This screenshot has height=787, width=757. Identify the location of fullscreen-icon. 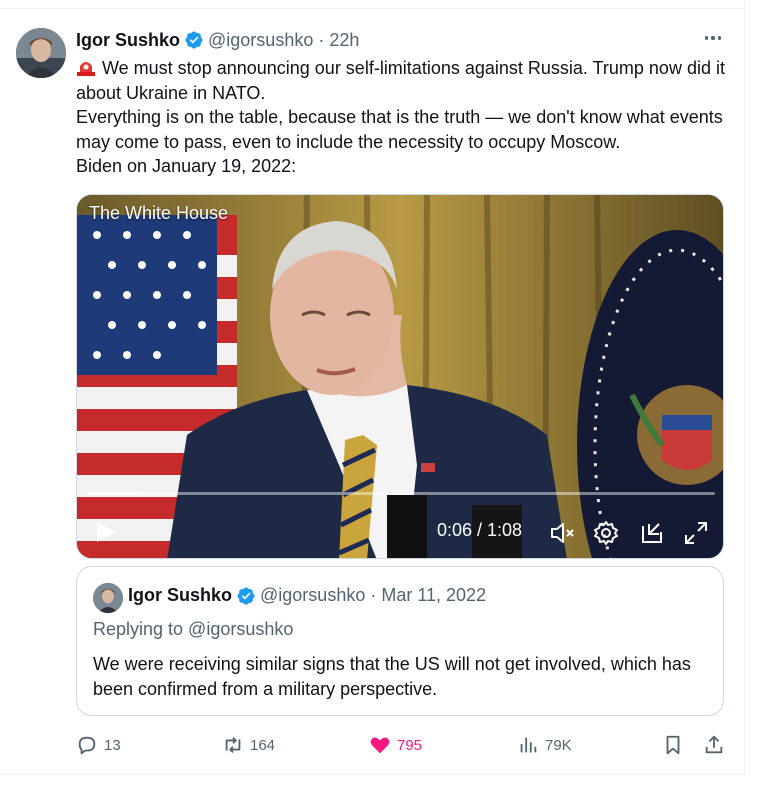
(696, 533).